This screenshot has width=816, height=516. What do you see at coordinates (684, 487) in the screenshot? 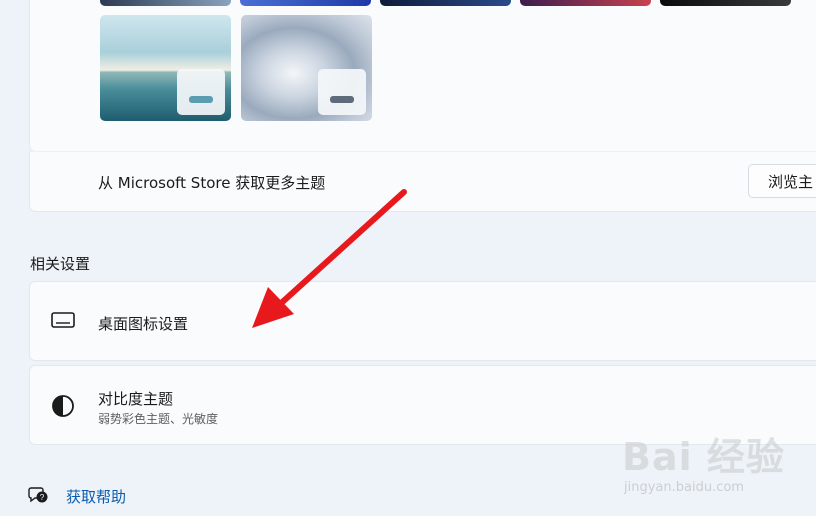
I see `watermark-url: jingyan.baidu.com` at bounding box center [684, 487].